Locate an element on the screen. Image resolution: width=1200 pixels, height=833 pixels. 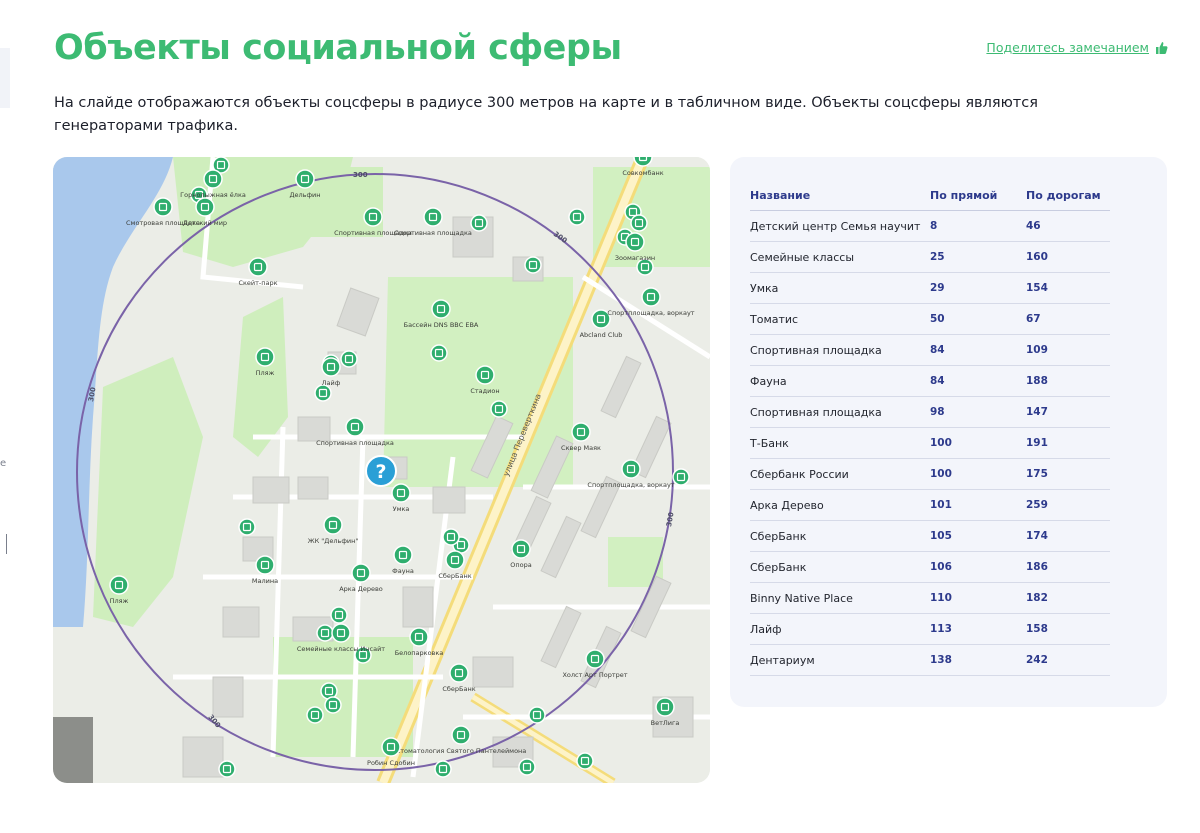
cell-straight-distance: 100 is located at coordinates (978, 474).